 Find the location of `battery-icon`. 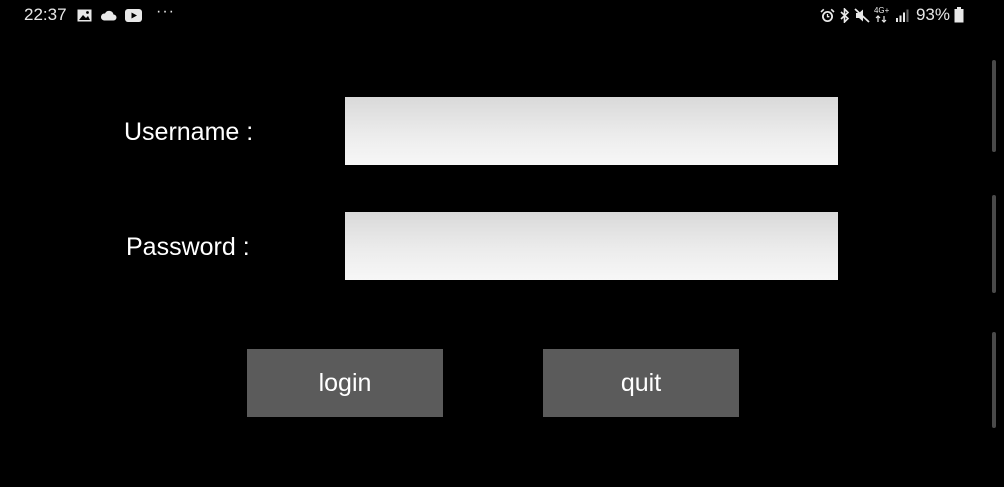

battery-icon is located at coordinates (959, 15).